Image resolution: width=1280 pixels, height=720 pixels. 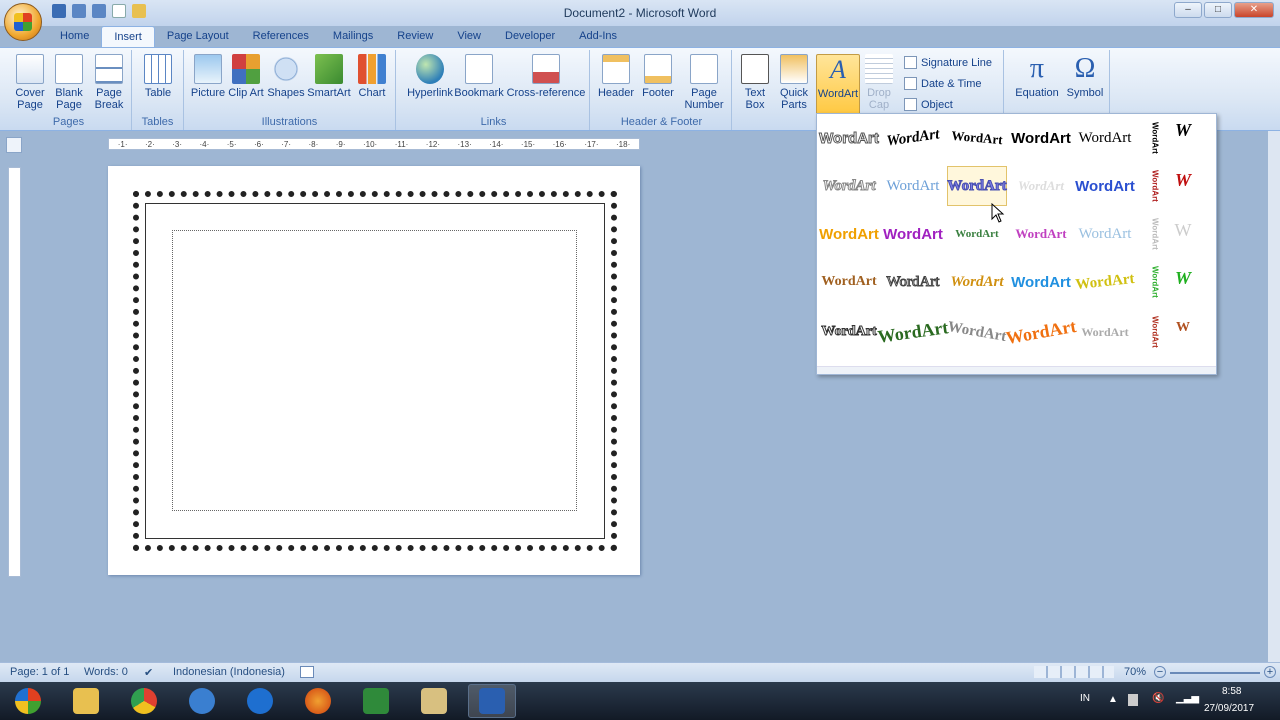 What do you see at coordinates (318, 701) in the screenshot?
I see `taskbar-firefox` at bounding box center [318, 701].